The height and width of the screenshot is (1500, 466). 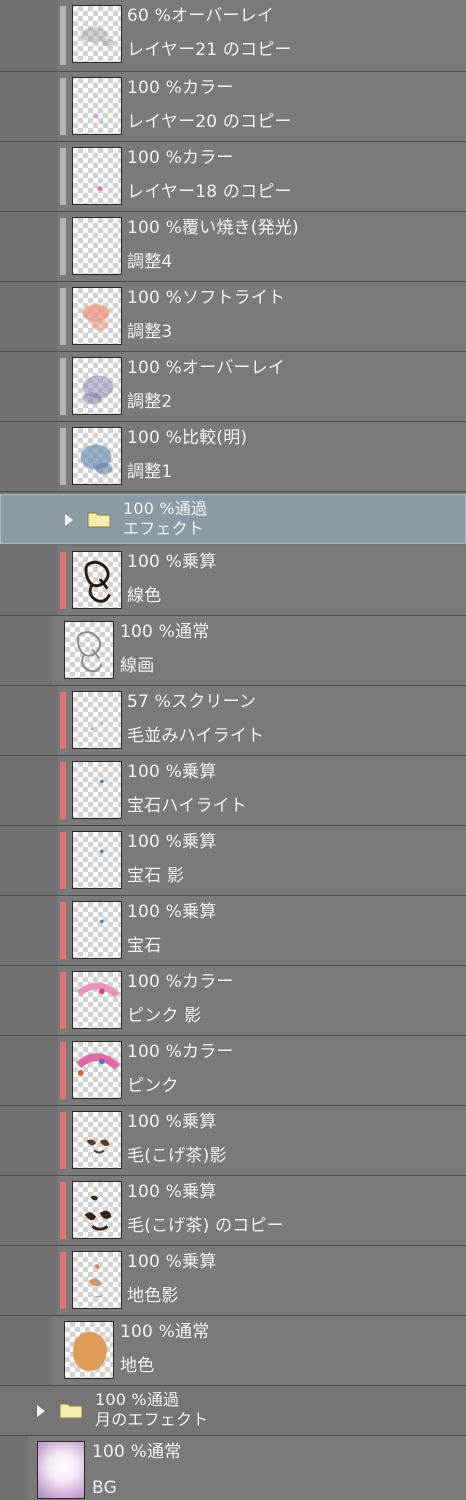 I want to click on layer-name: 毛並みハイライト, so click(x=196, y=736).